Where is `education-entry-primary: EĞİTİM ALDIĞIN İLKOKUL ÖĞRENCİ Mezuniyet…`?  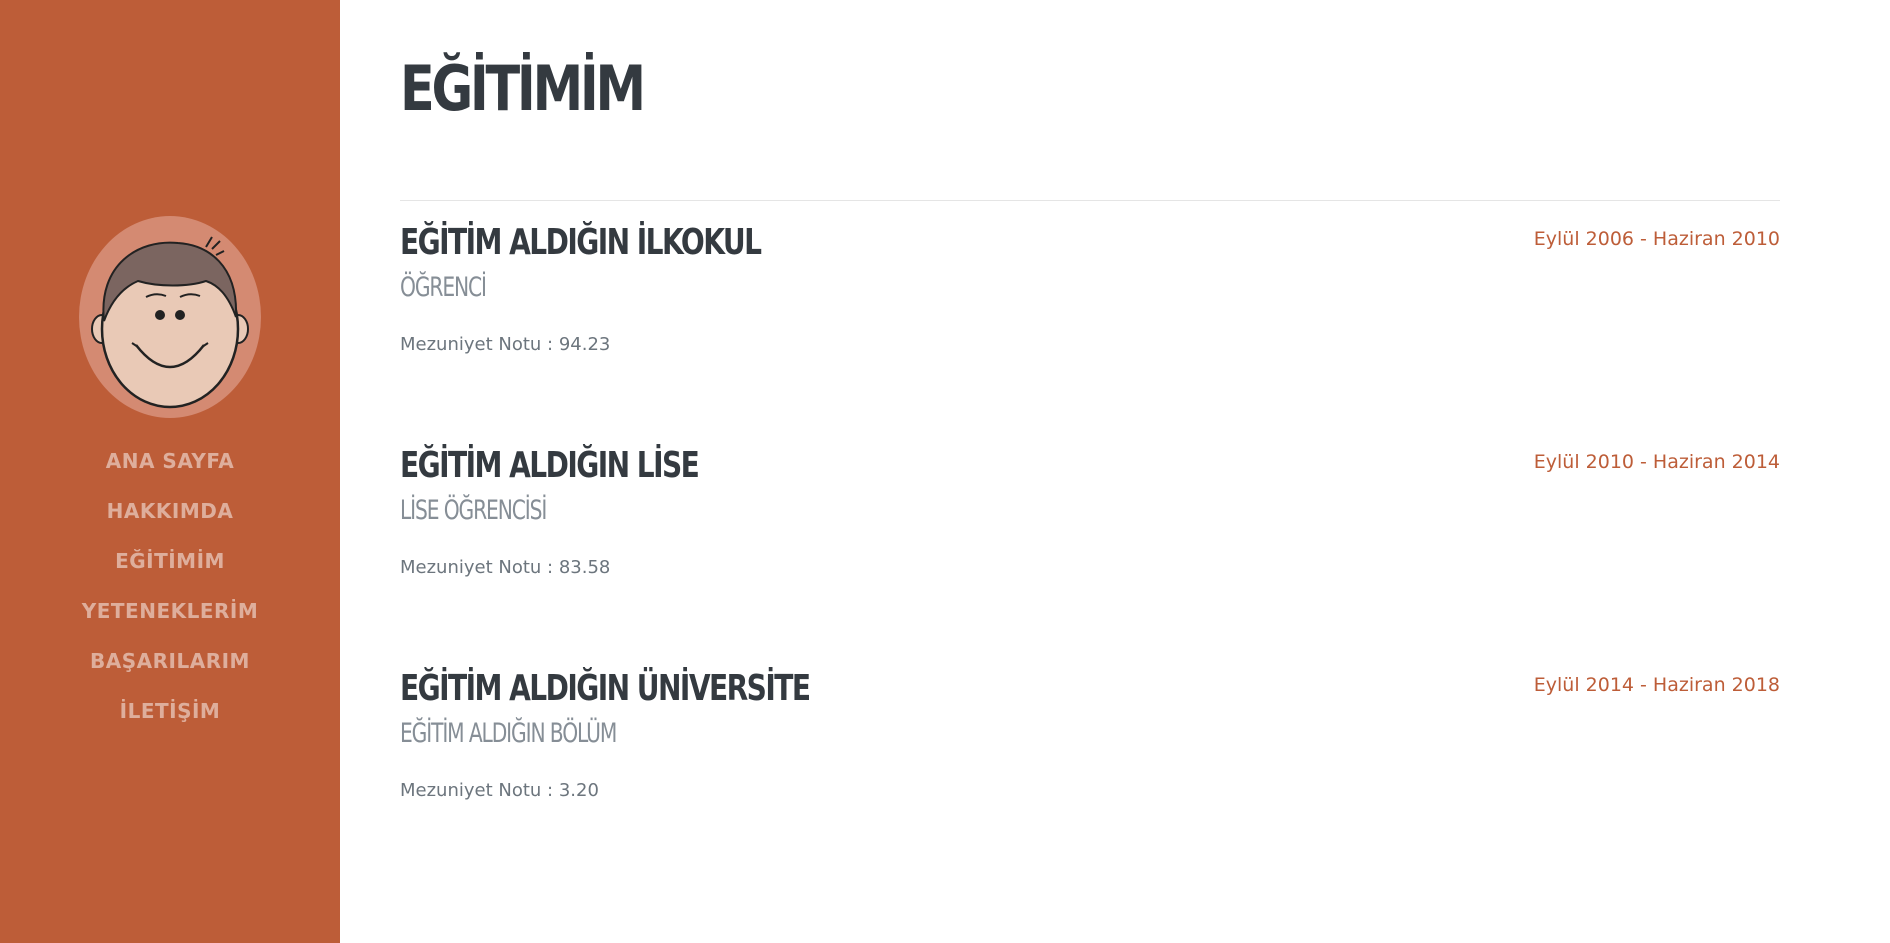 education-entry-primary: EĞİTİM ALDIĞIN İLKOKUL ÖĞRENCİ Mezuniyet… is located at coordinates (1090, 307).